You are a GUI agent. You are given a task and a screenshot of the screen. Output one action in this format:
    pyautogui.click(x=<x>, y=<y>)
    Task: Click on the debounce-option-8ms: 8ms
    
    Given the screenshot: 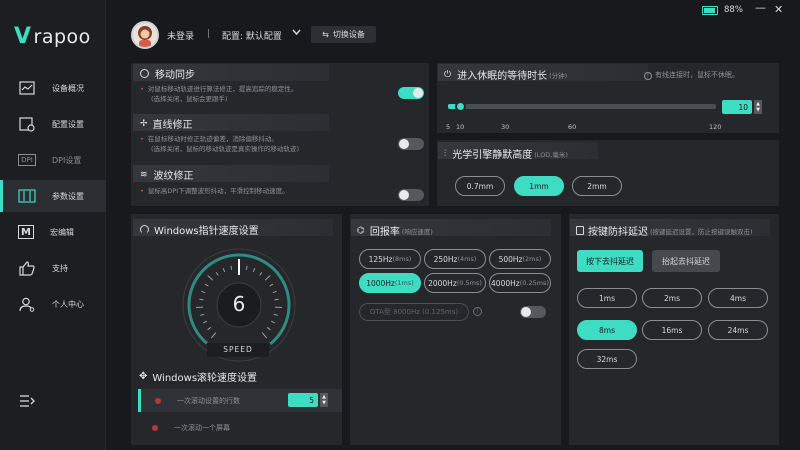 What is the action you would take?
    pyautogui.click(x=607, y=330)
    